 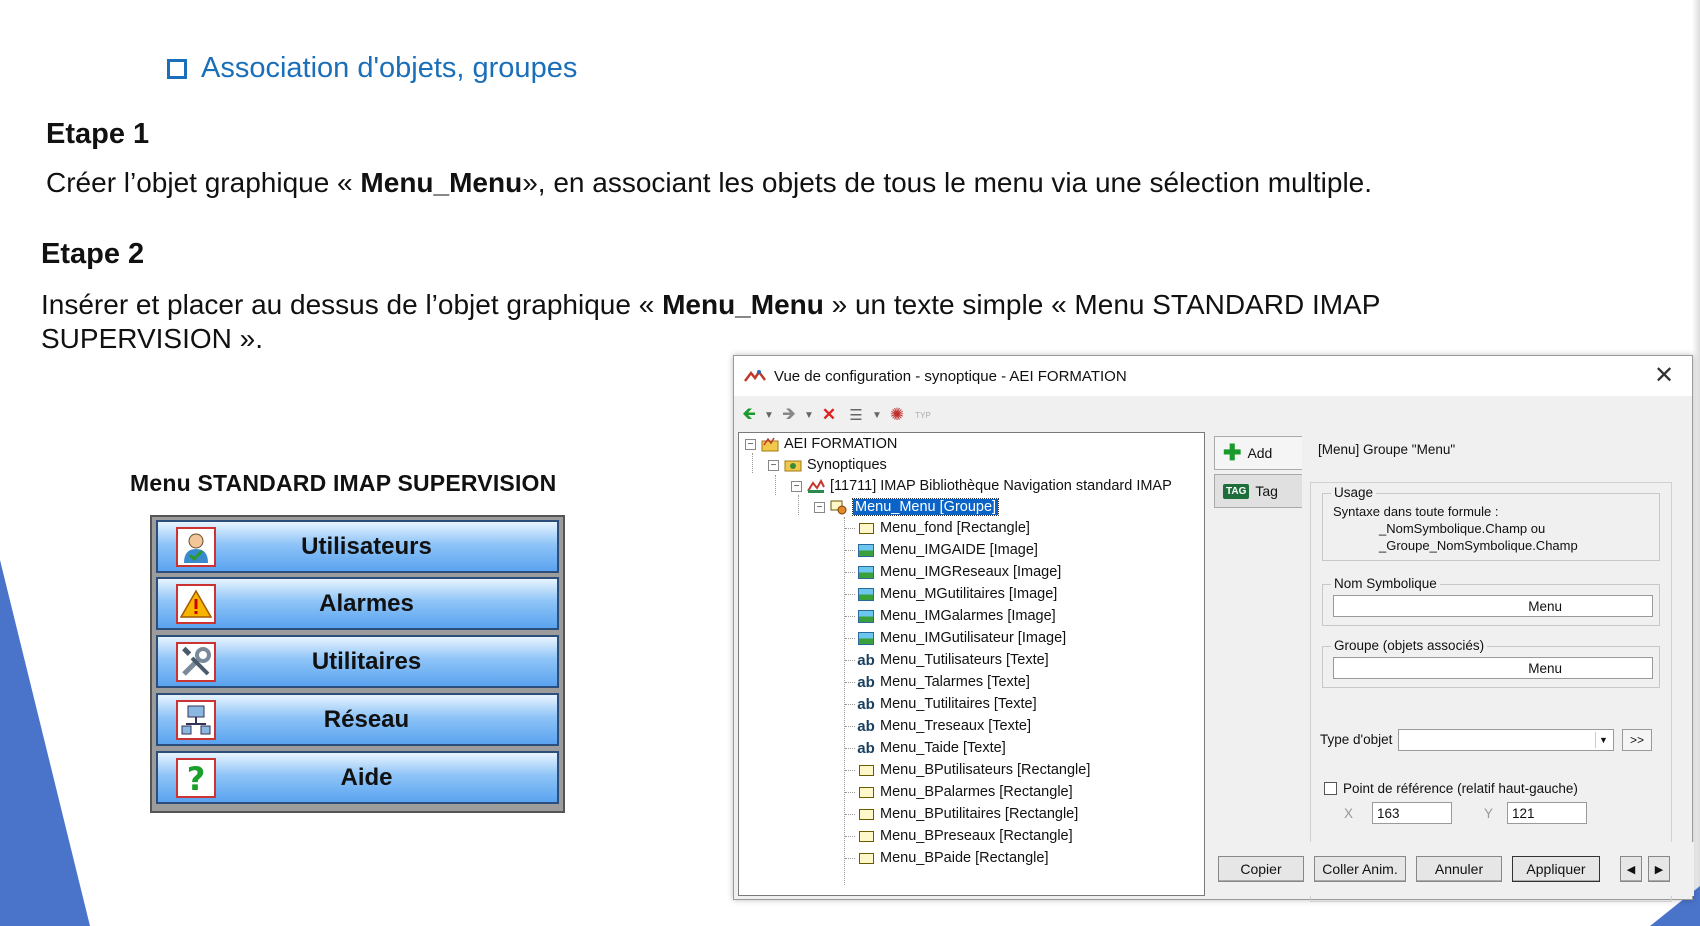 I want to click on list-view-icon: ☰, so click(x=856, y=415).